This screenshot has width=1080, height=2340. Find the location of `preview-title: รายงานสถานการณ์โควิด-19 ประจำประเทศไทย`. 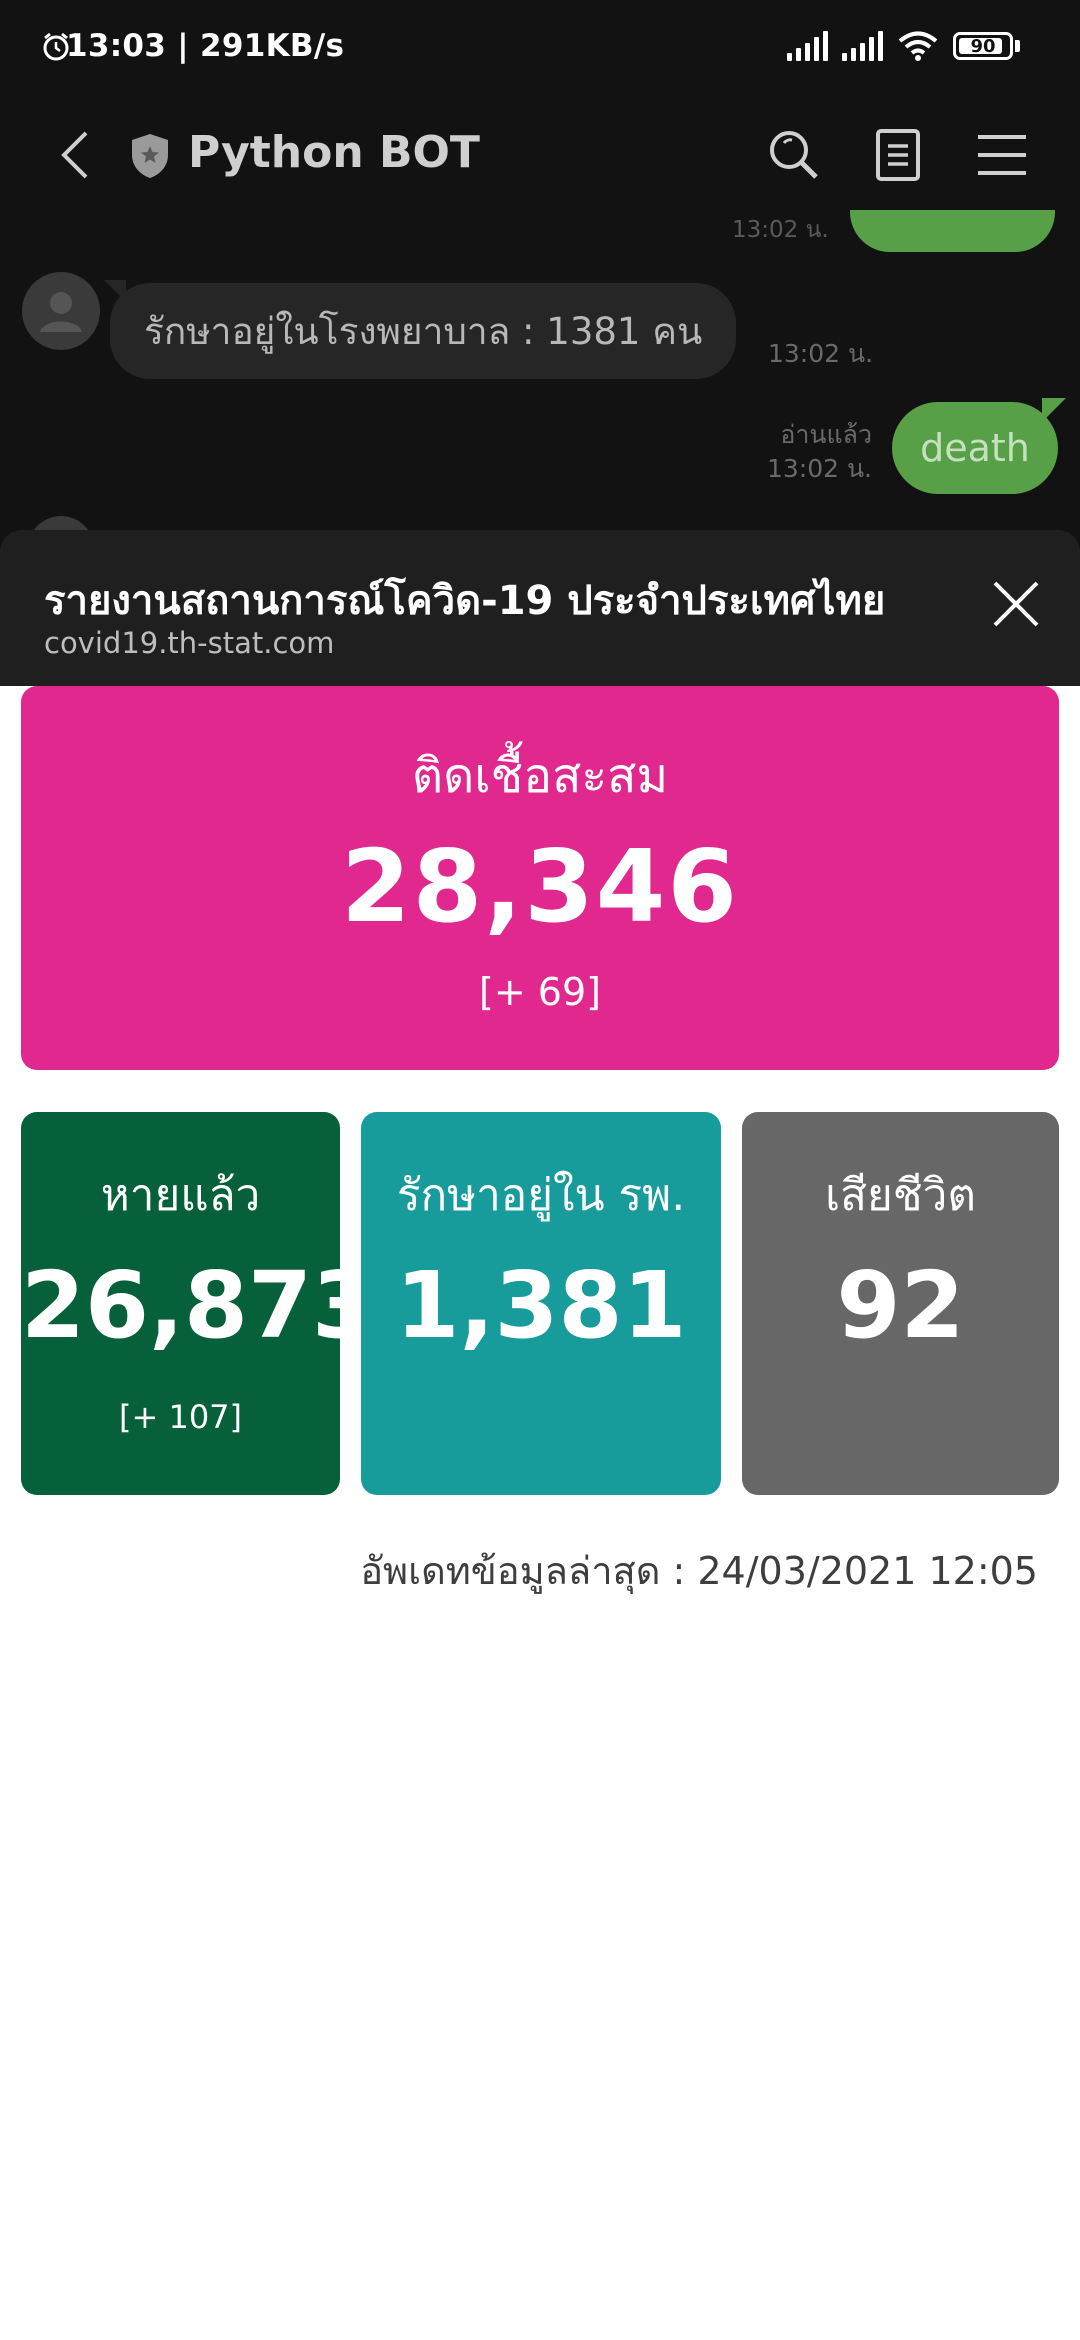

preview-title: รายงานสถานการณ์โควิด-19 ประจำประเทศไทย is located at coordinates (465, 601).